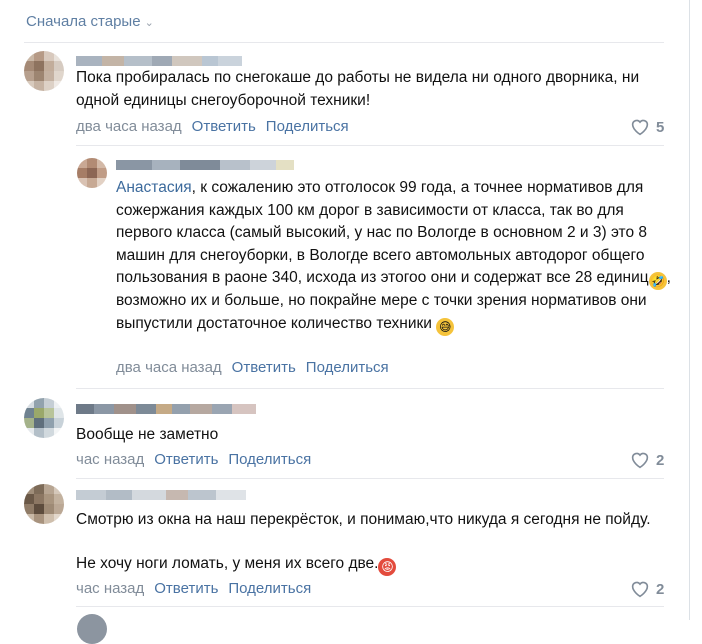 Image resolution: width=702 pixels, height=644 pixels. What do you see at coordinates (83, 21) in the screenshot?
I see `sort-label: Сначала старые` at bounding box center [83, 21].